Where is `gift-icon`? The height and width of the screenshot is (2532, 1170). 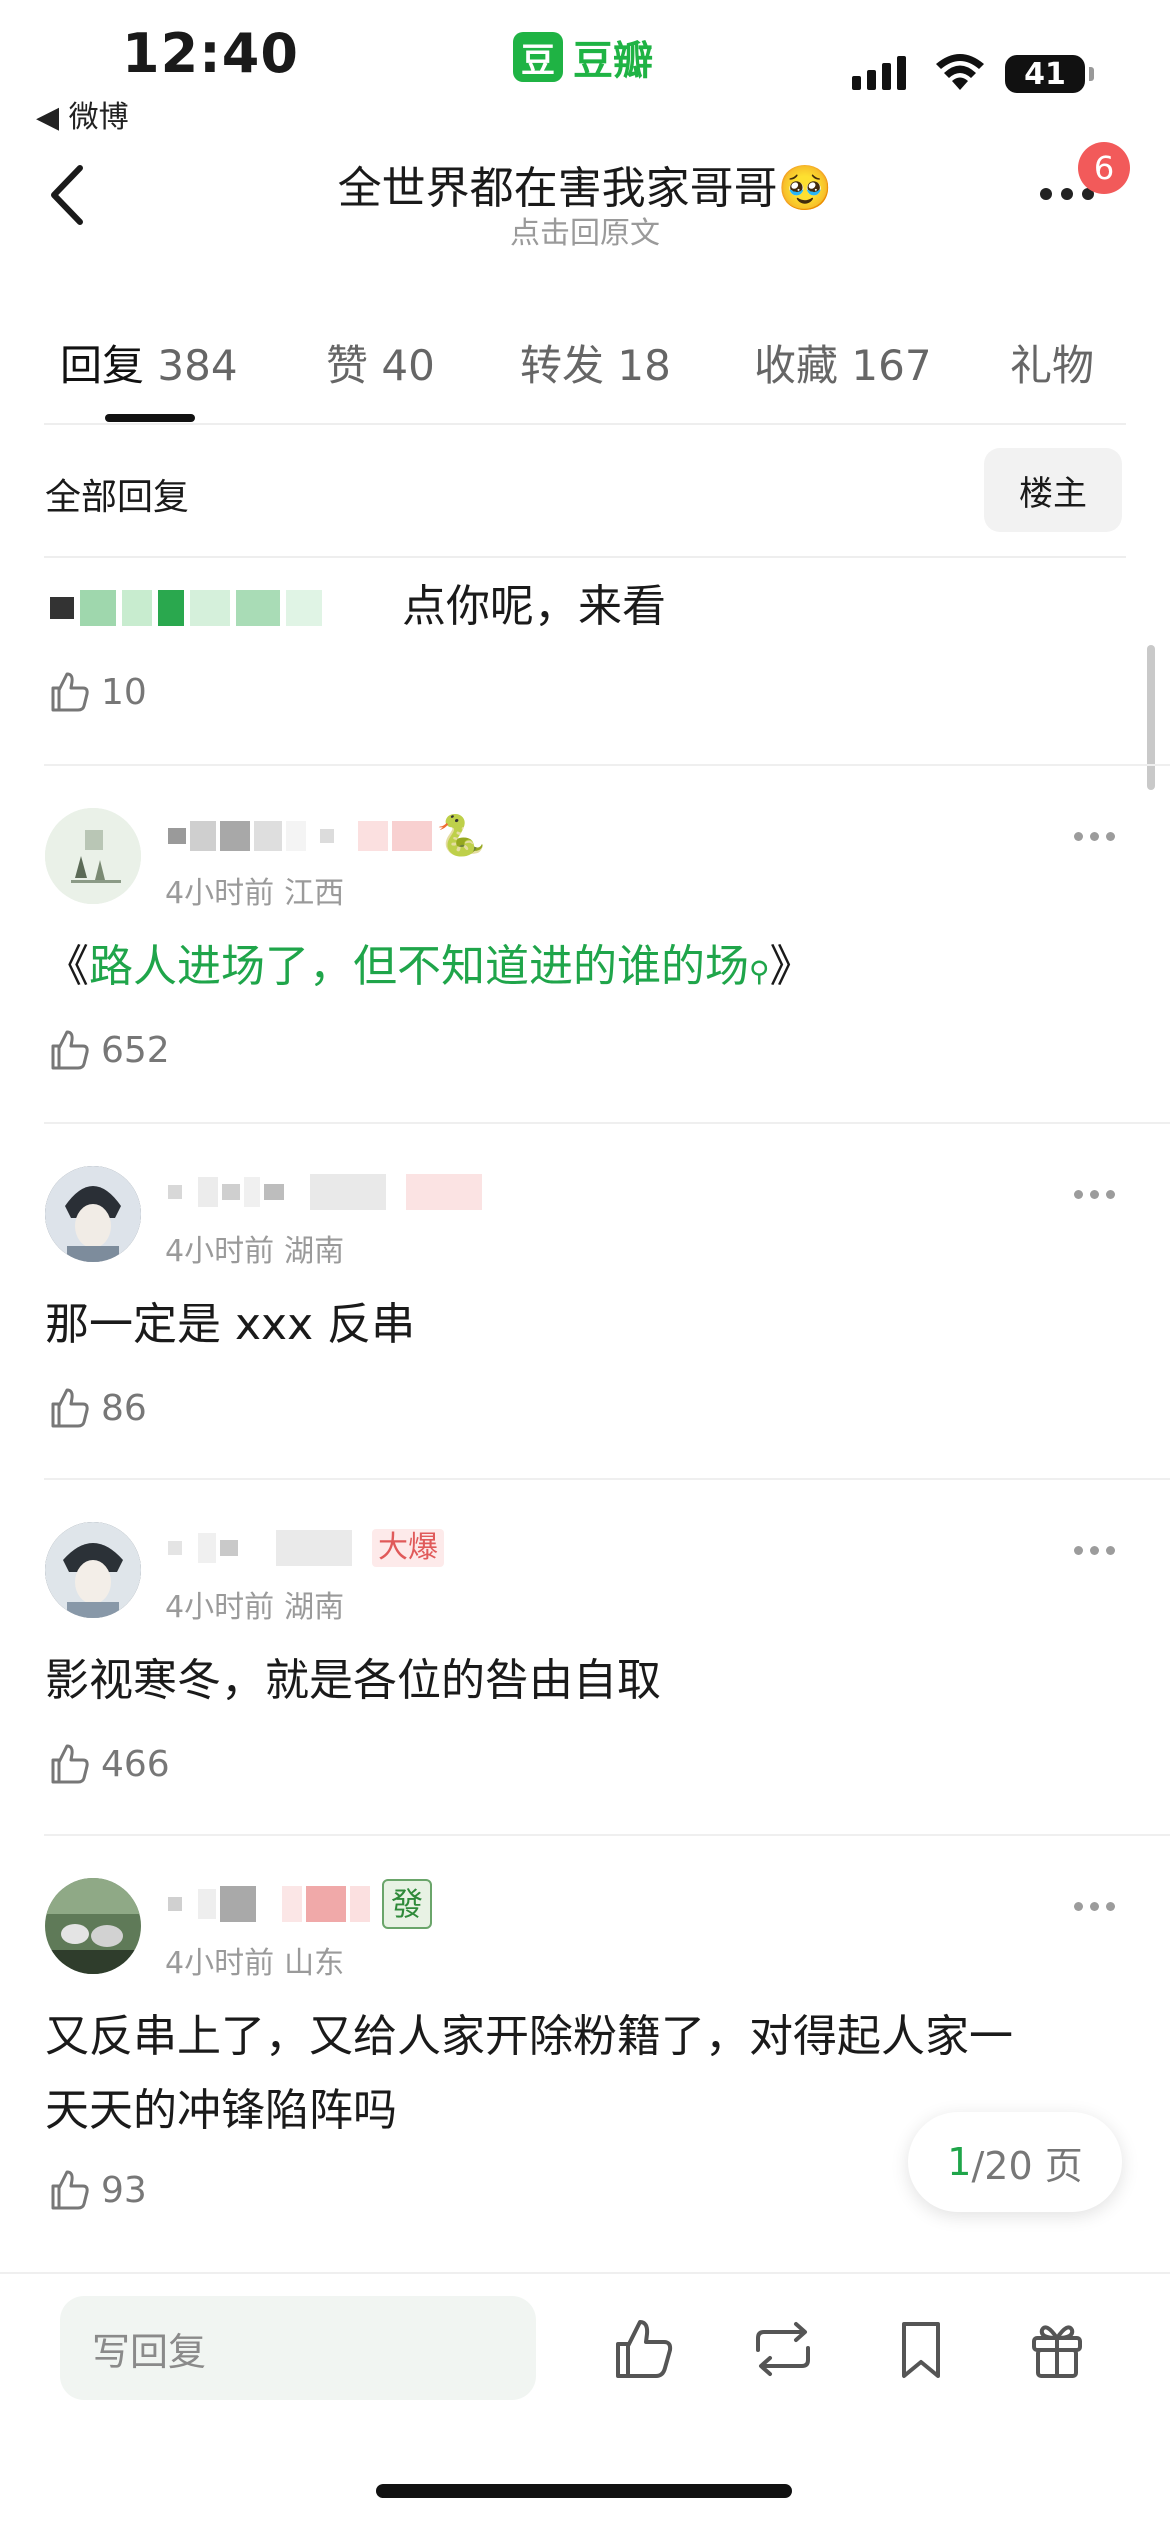 gift-icon is located at coordinates (1057, 2349).